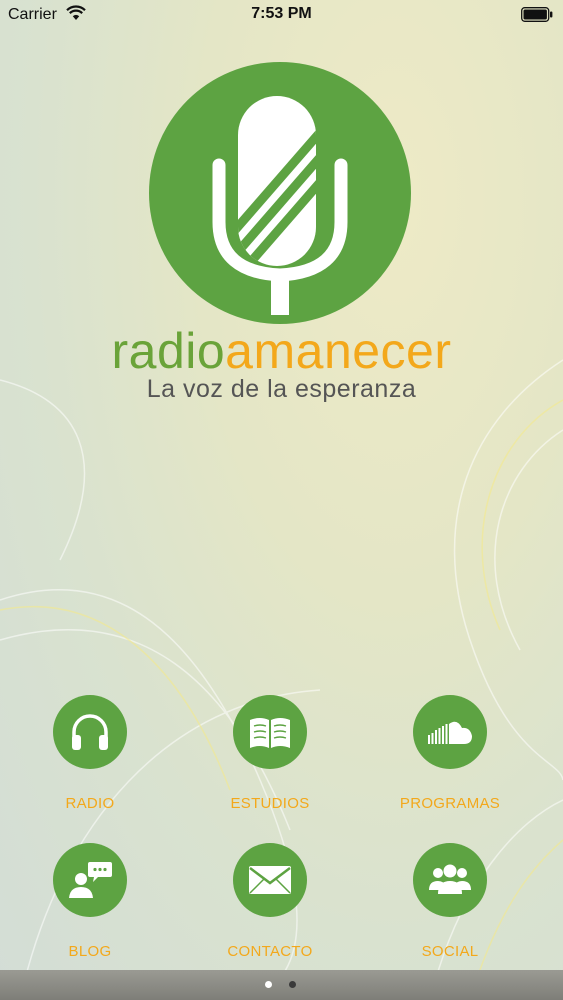  Describe the element at coordinates (168, 351) in the screenshot. I see `brand-radio: radio` at that location.